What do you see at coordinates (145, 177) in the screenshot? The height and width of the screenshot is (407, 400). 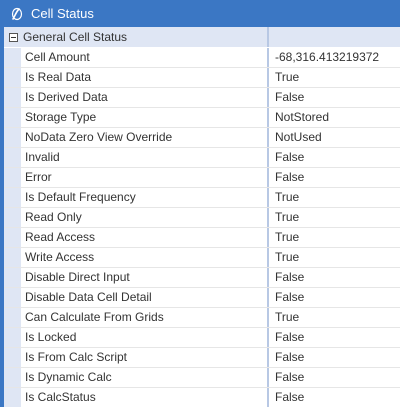 I see `property-name: Error` at bounding box center [145, 177].